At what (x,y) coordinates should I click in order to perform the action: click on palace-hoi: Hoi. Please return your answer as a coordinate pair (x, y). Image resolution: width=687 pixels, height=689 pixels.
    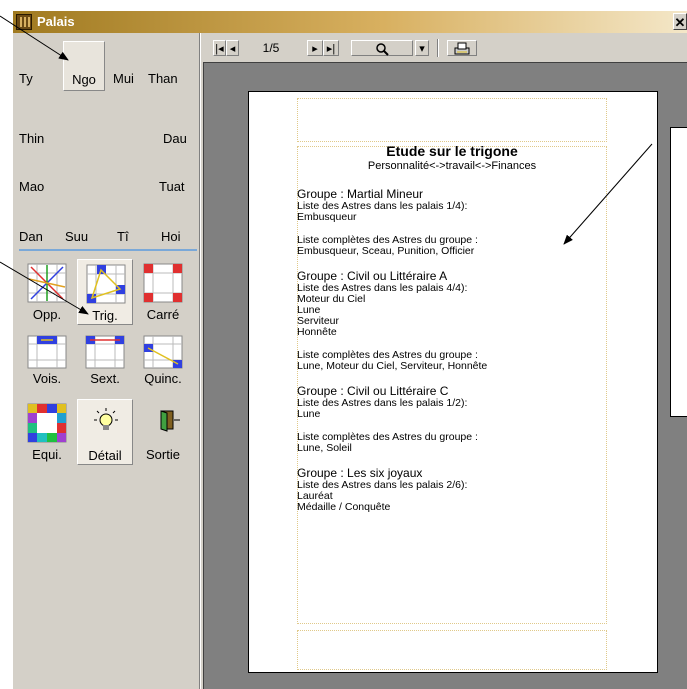
    Looking at the image, I should click on (171, 236).